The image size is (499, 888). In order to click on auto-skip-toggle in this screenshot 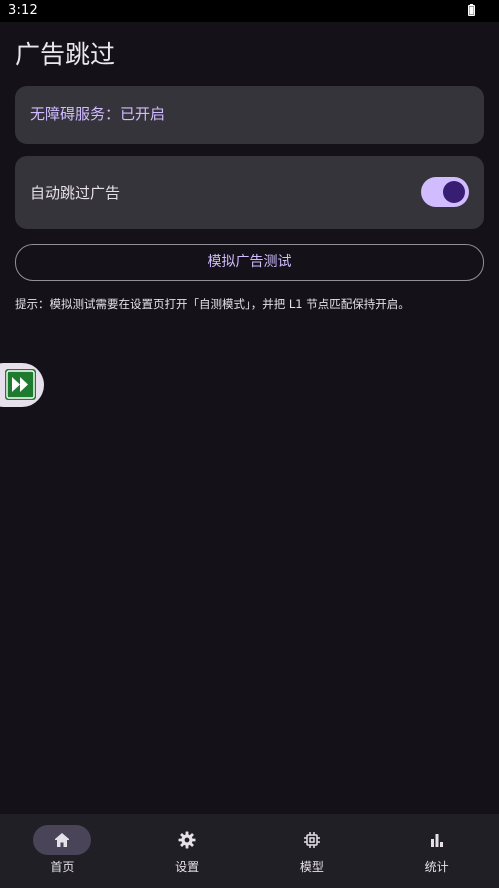, I will do `click(445, 192)`.